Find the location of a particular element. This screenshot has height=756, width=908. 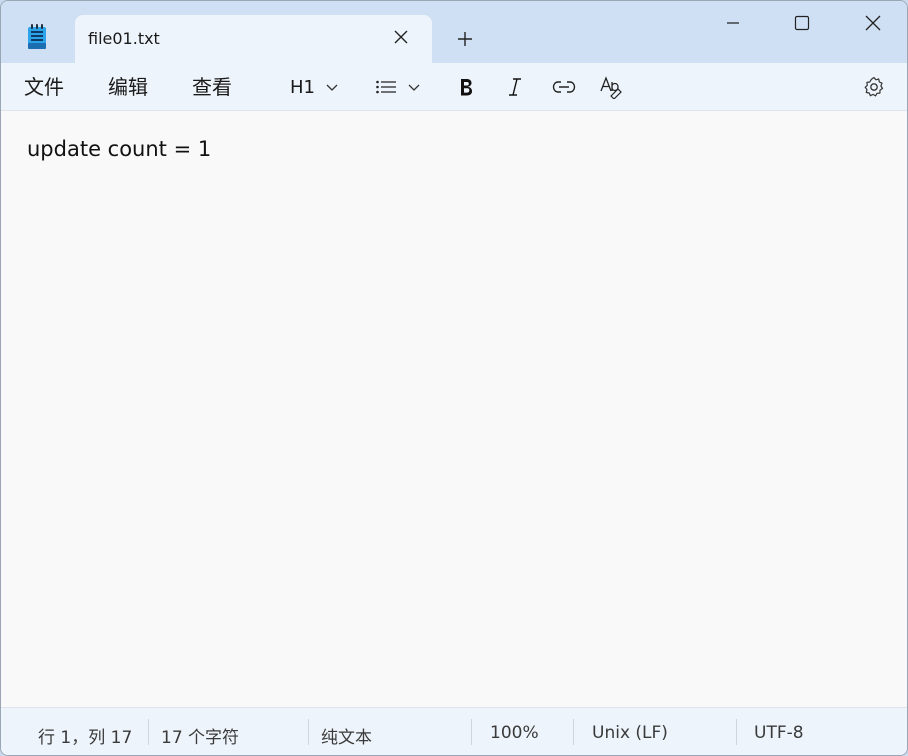

menu-file: 文件 is located at coordinates (44, 87).